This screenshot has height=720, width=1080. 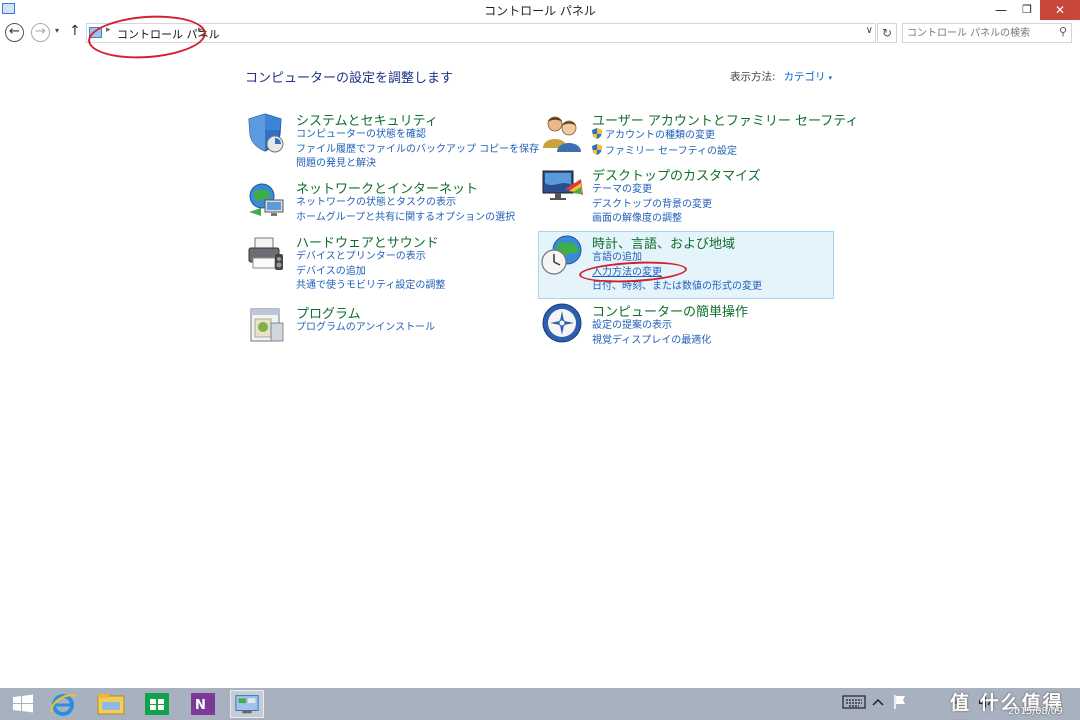 What do you see at coordinates (370, 286) in the screenshot?
I see `link-mobility-settings: 共通で使うモビリティ設定の調整` at bounding box center [370, 286].